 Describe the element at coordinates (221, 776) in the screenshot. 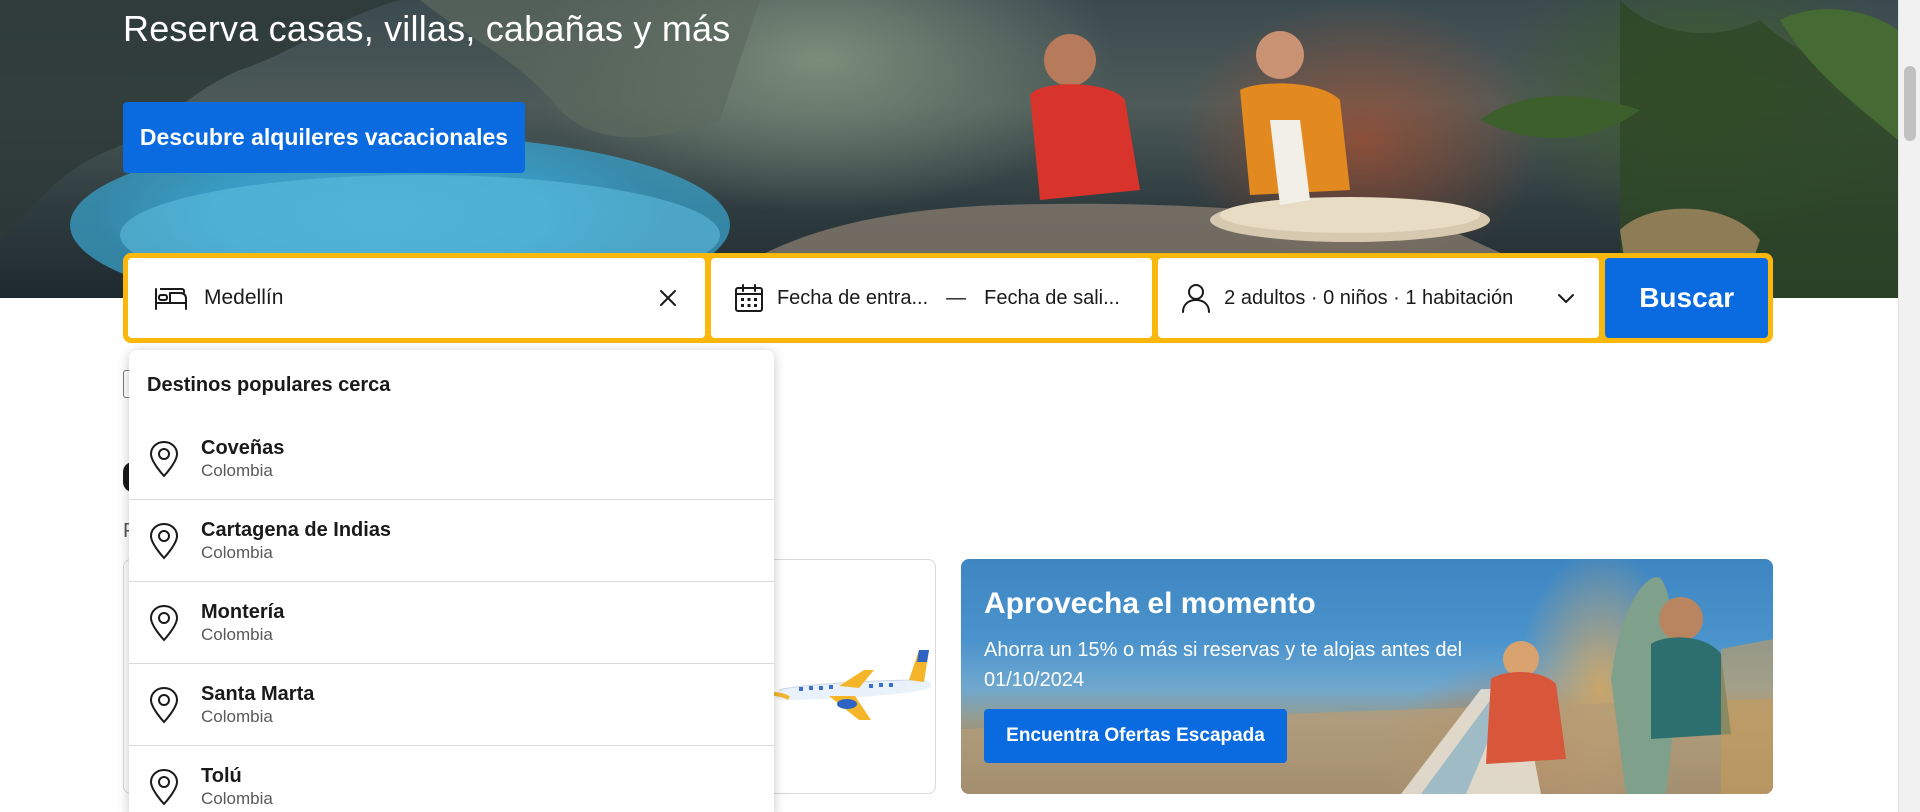

I see `suggestion-name: Tolú` at that location.